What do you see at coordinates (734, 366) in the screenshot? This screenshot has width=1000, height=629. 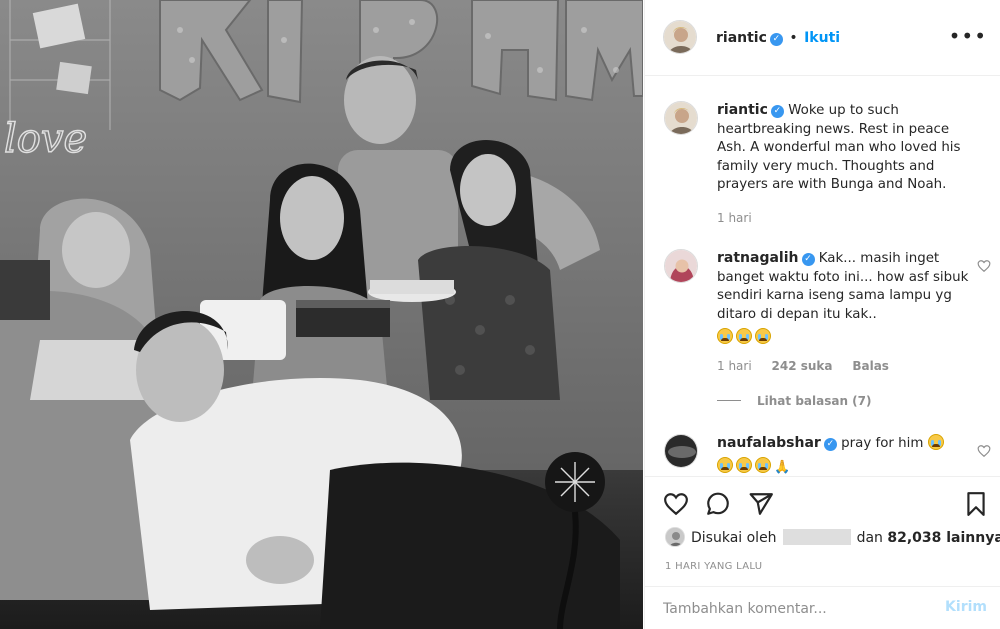 I see `comment-timestamp: 1 hari` at bounding box center [734, 366].